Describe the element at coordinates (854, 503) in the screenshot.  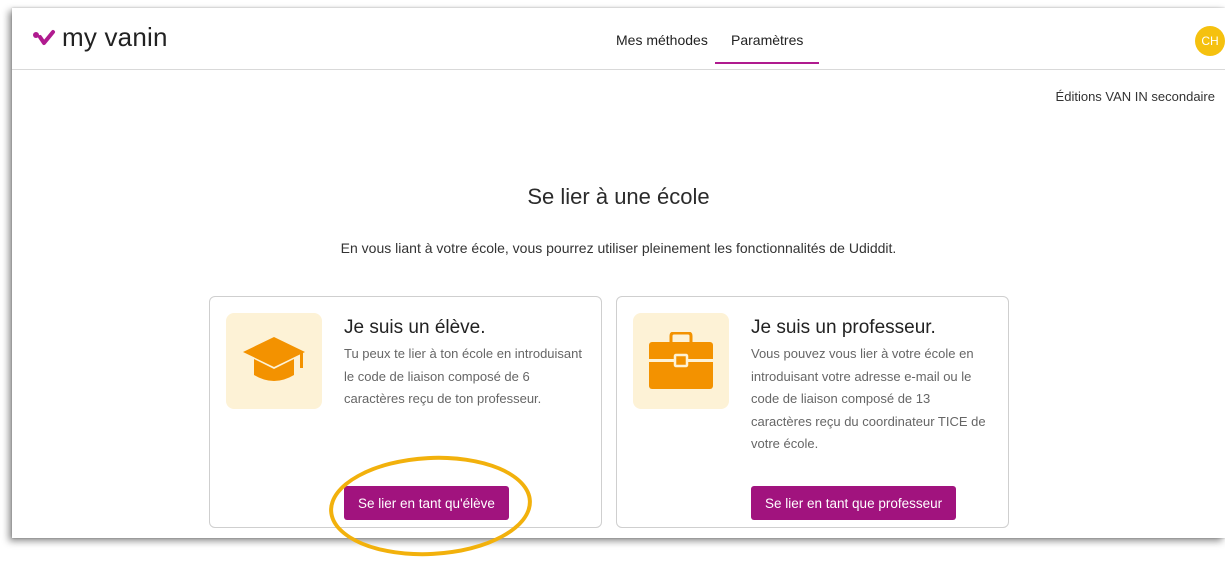
I see `link-as-teacher-button: Se lier en tant que professeur` at that location.